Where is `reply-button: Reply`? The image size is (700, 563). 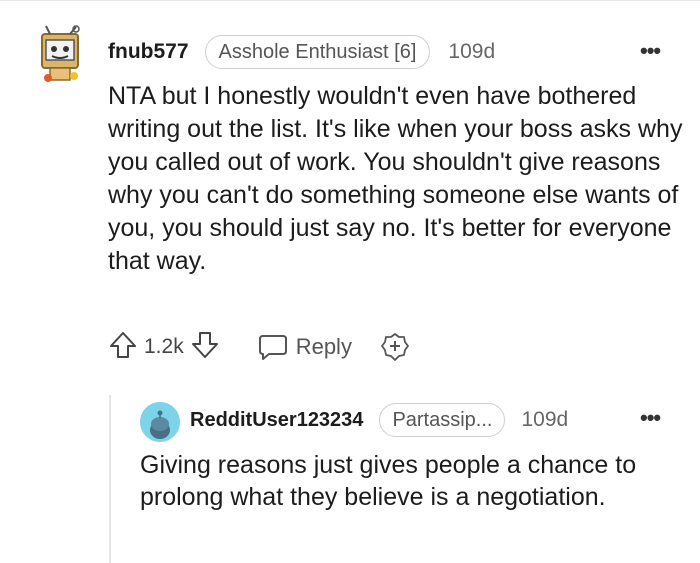 reply-button: Reply is located at coordinates (305, 347).